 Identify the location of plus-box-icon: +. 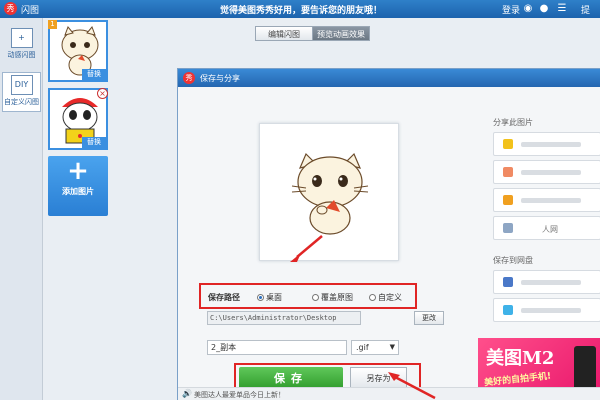
(21, 38).